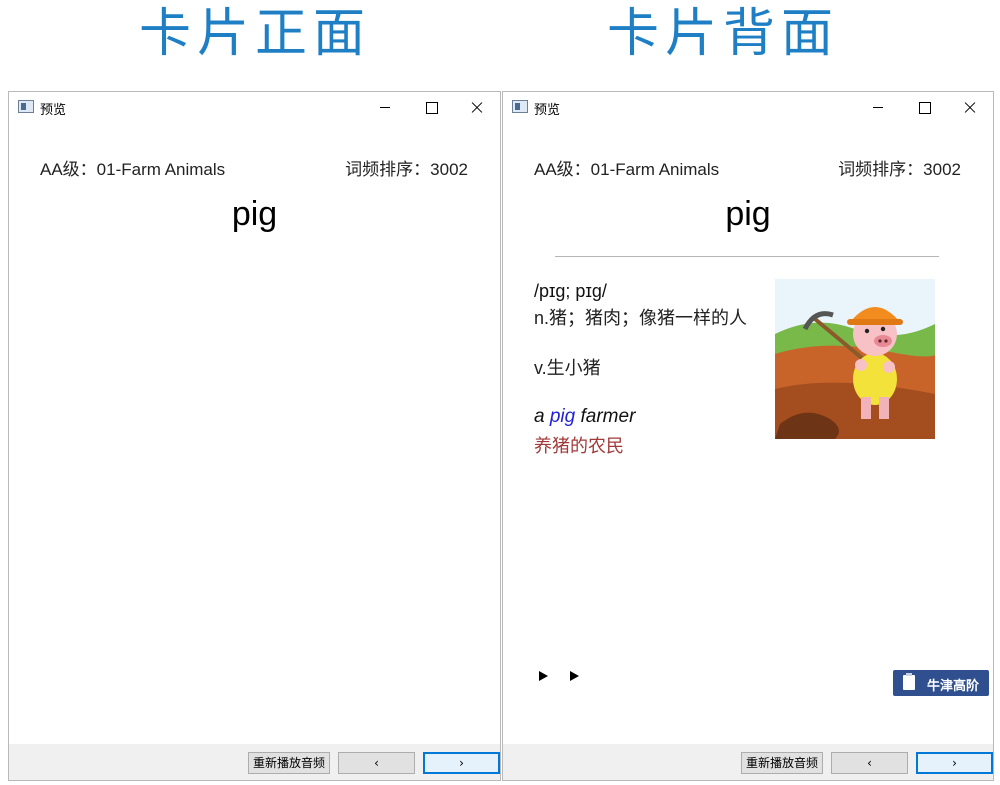 Image resolution: width=1000 pixels, height=785 pixels. Describe the element at coordinates (579, 446) in the screenshot. I see `example-translation: 养猪的农民` at that location.